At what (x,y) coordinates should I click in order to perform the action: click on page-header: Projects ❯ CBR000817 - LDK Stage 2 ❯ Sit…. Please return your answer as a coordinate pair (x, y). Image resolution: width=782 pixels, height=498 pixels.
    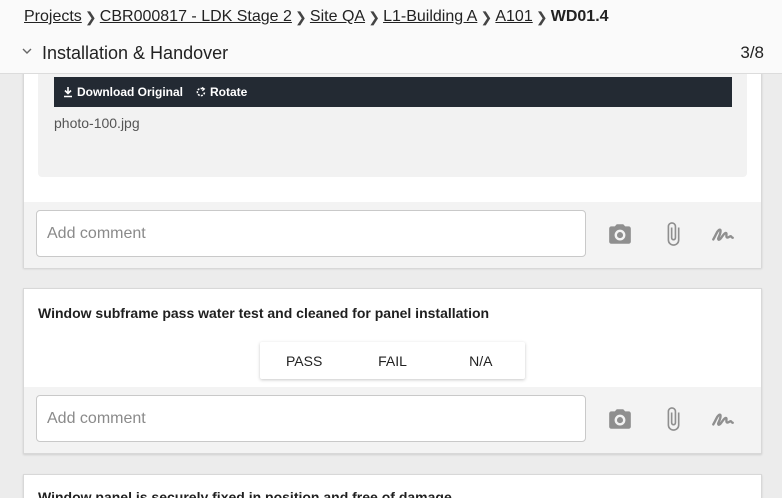
    Looking at the image, I should click on (391, 37).